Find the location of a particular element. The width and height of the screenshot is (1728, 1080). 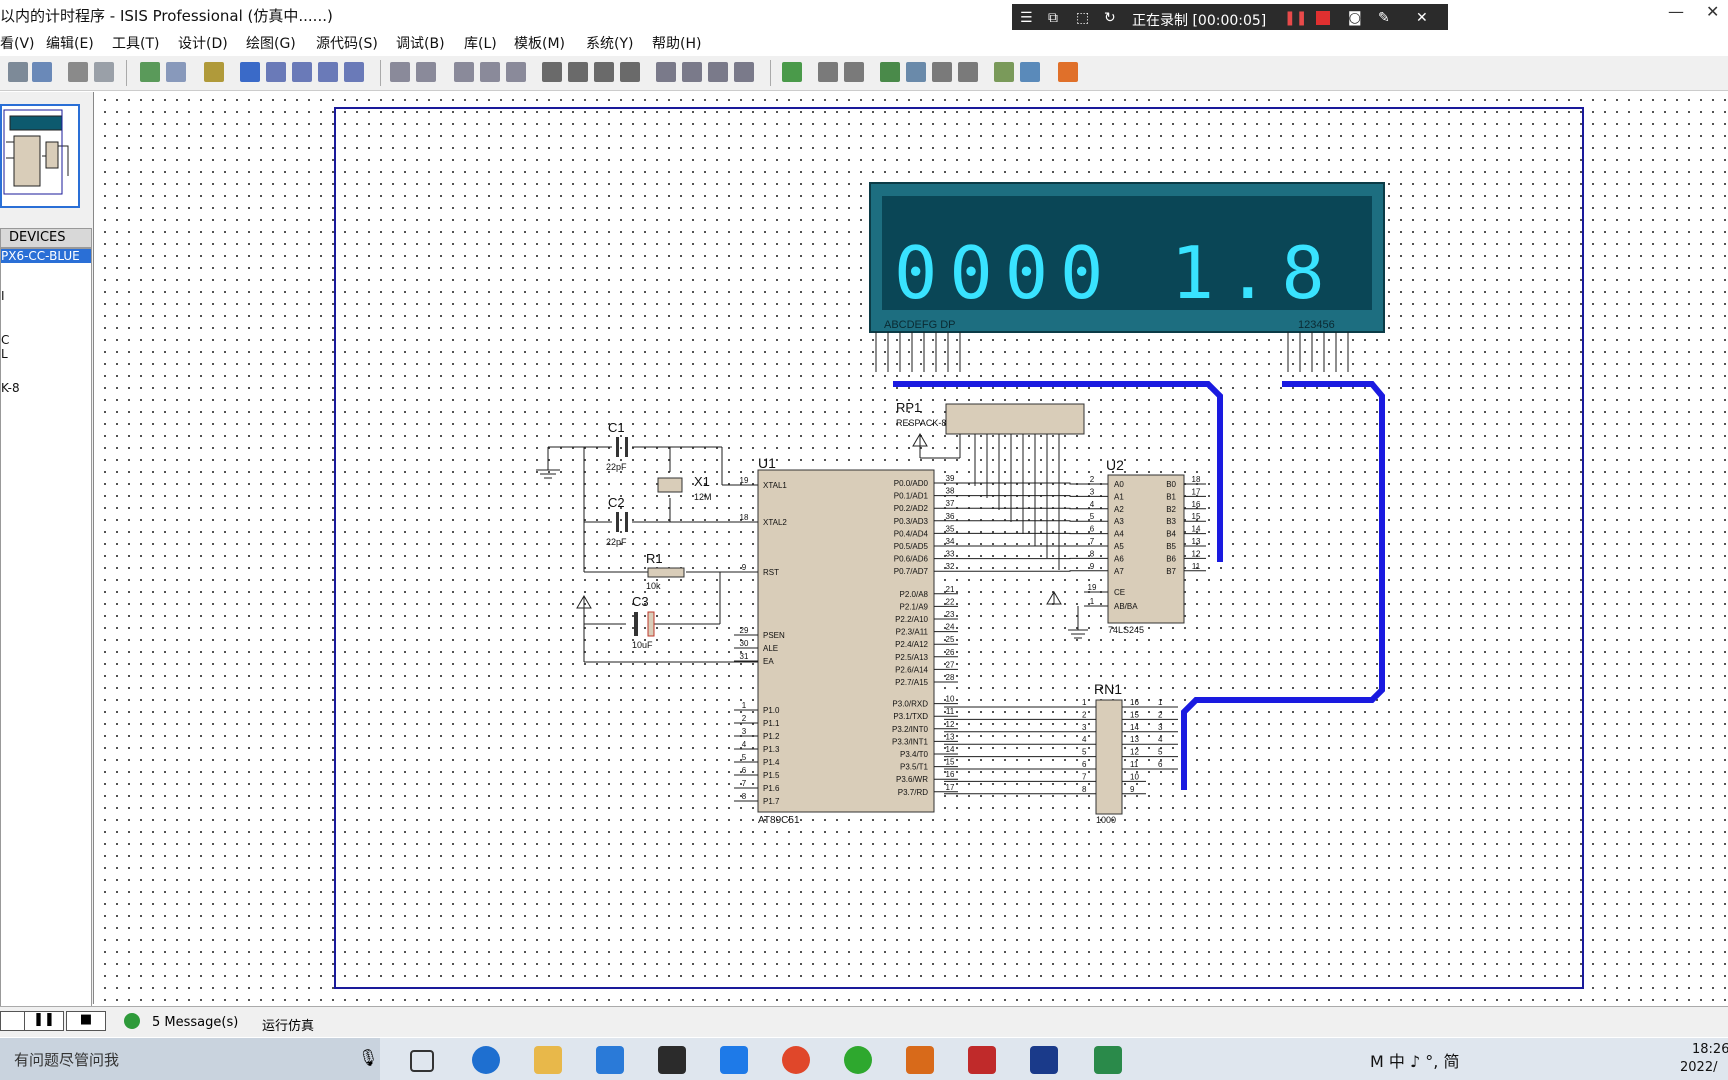

x1-label: X1 is located at coordinates (702, 481).